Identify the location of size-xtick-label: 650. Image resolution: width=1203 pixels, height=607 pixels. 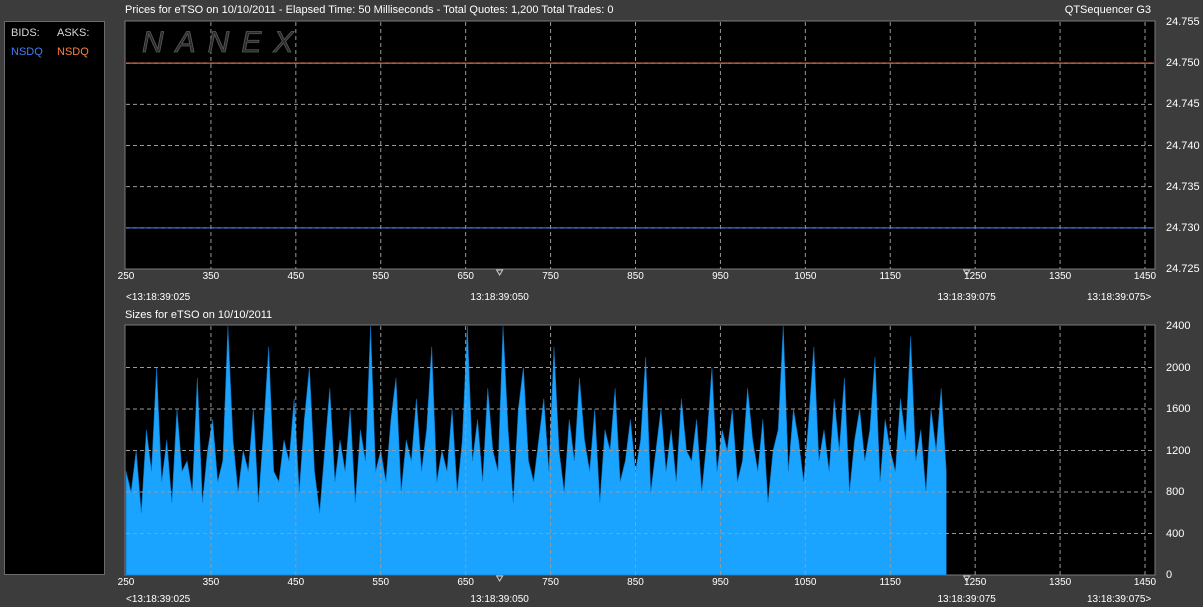
(465, 582).